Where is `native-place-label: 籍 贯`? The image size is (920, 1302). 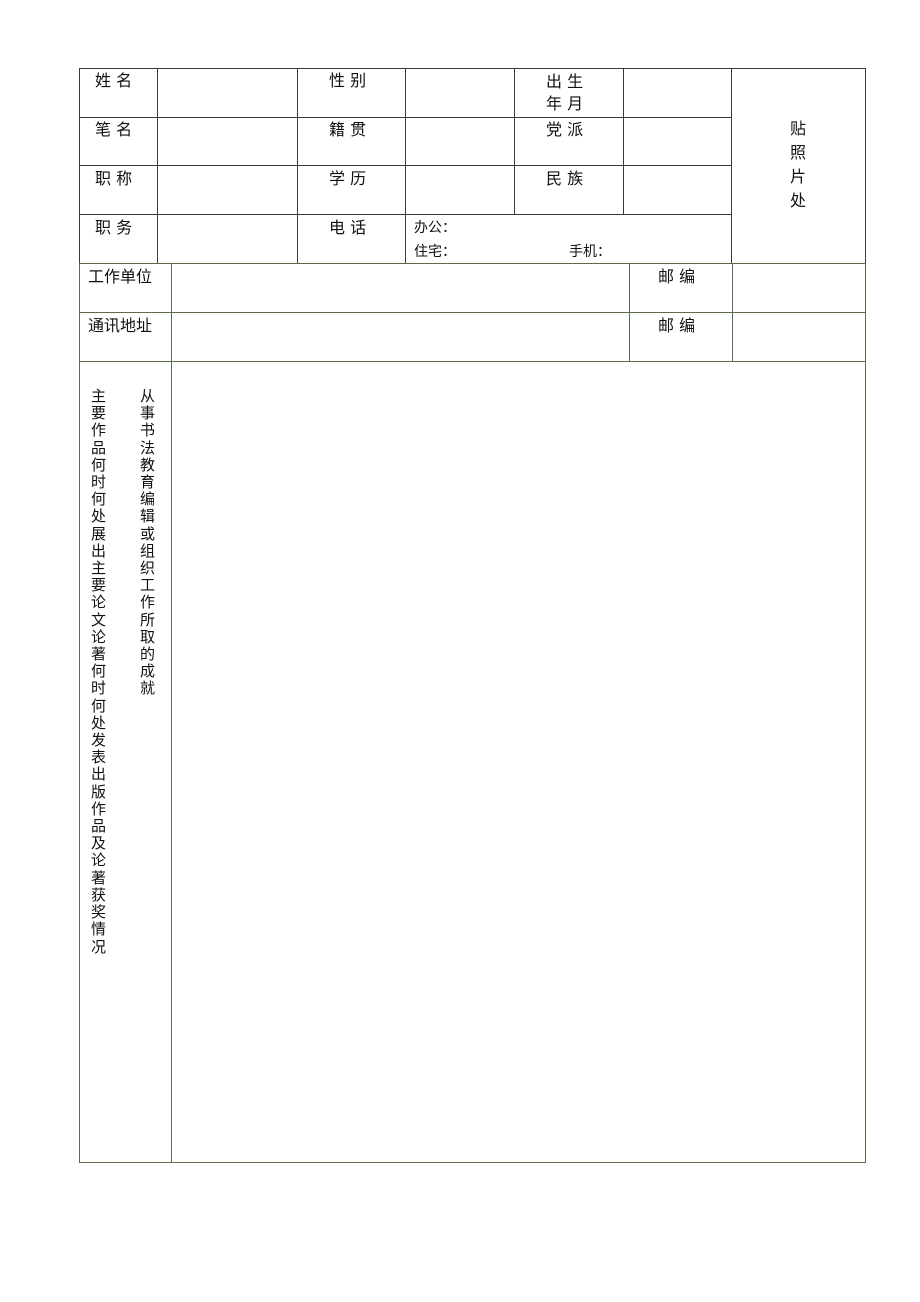
native-place-label: 籍 贯 is located at coordinates (348, 129).